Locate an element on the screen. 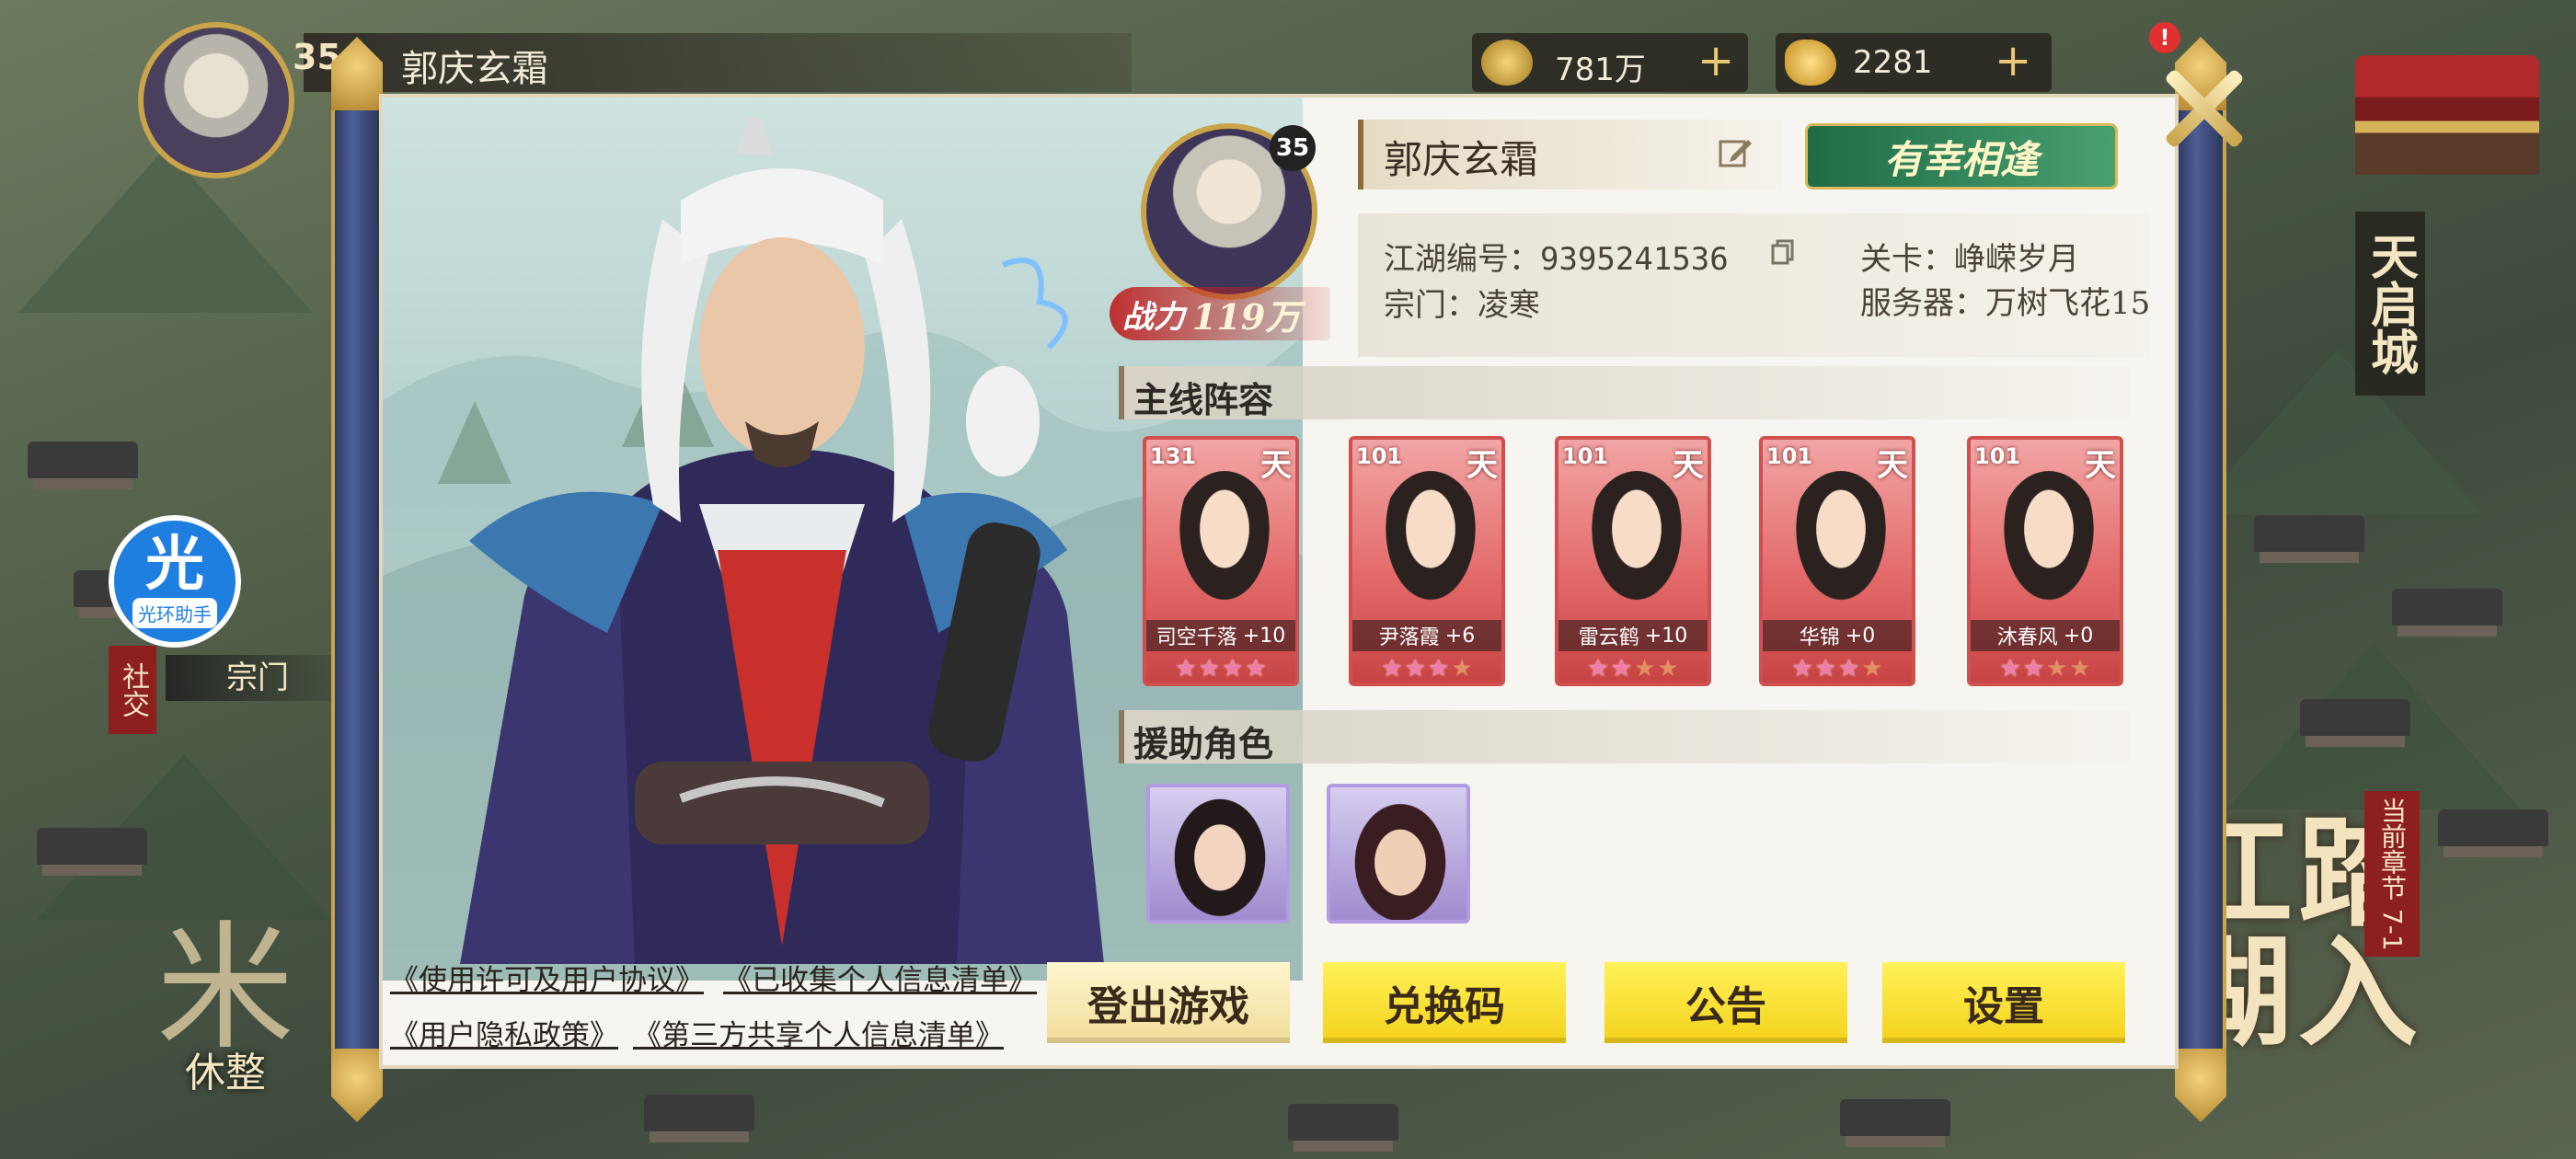  helper-label: 光环助手 is located at coordinates (174, 612).